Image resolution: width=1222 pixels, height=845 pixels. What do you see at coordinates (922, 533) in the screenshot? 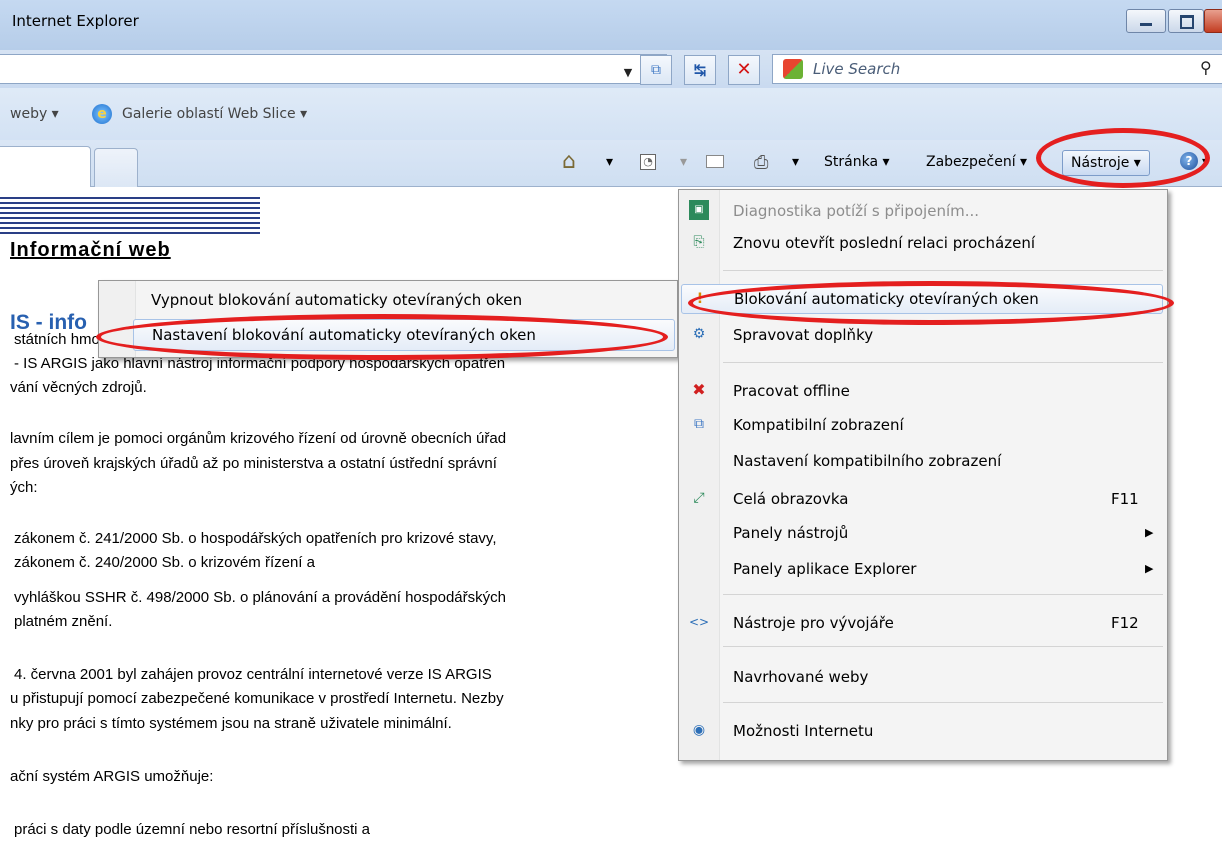
I see `toolbars-item: Panely nástrojů ▶` at bounding box center [922, 533].